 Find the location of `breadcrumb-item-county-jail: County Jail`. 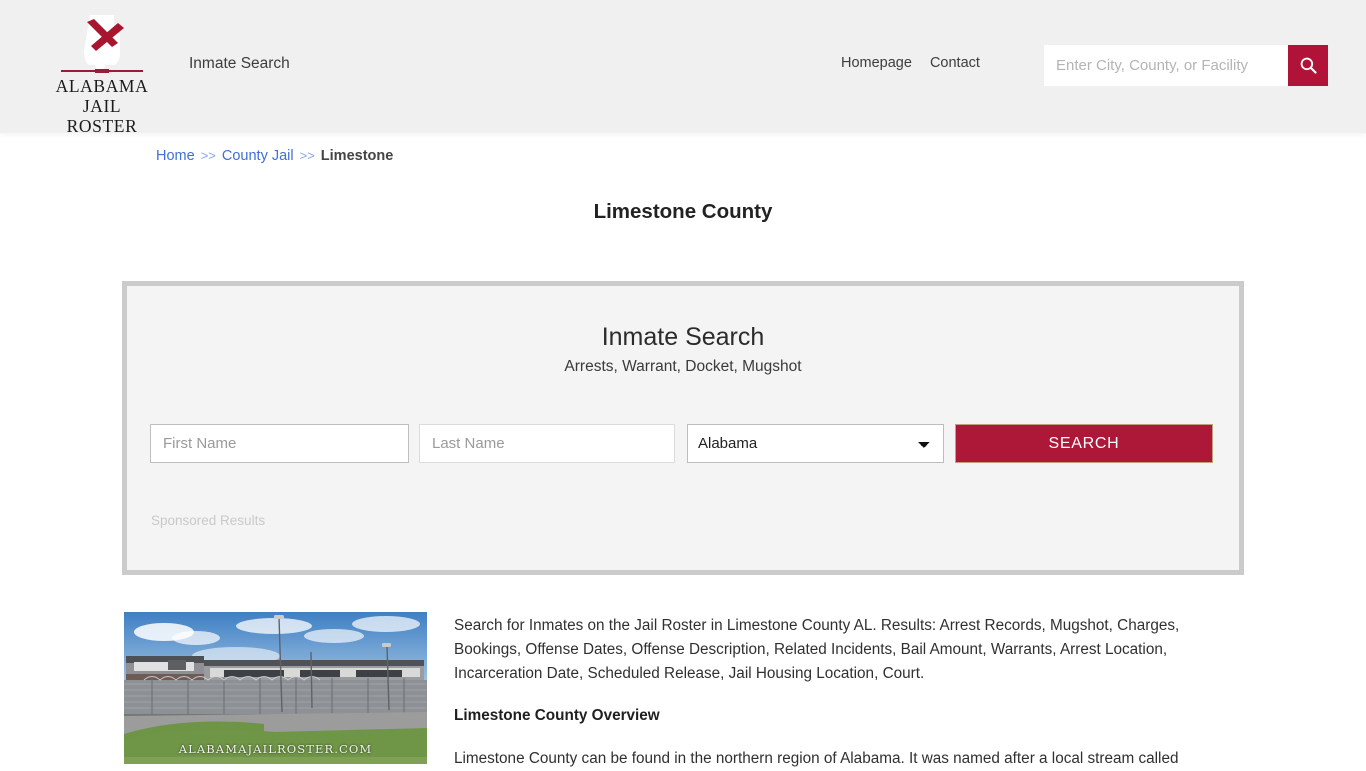

breadcrumb-item-county-jail: County Jail is located at coordinates (258, 156).